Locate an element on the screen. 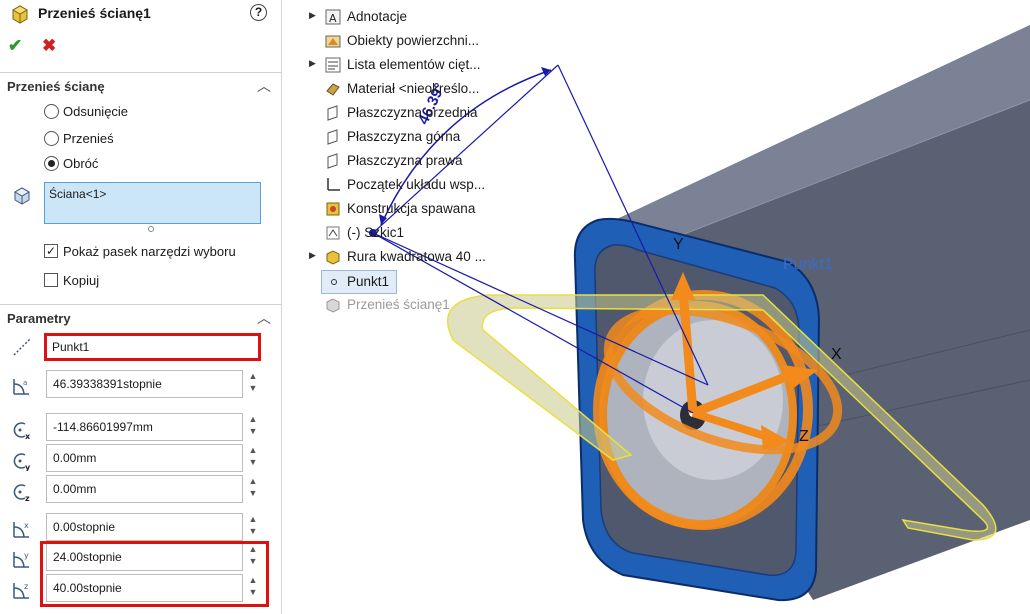 The height and width of the screenshot is (614, 1030). show-toolbar-checkbox: ✓ is located at coordinates (51, 251).